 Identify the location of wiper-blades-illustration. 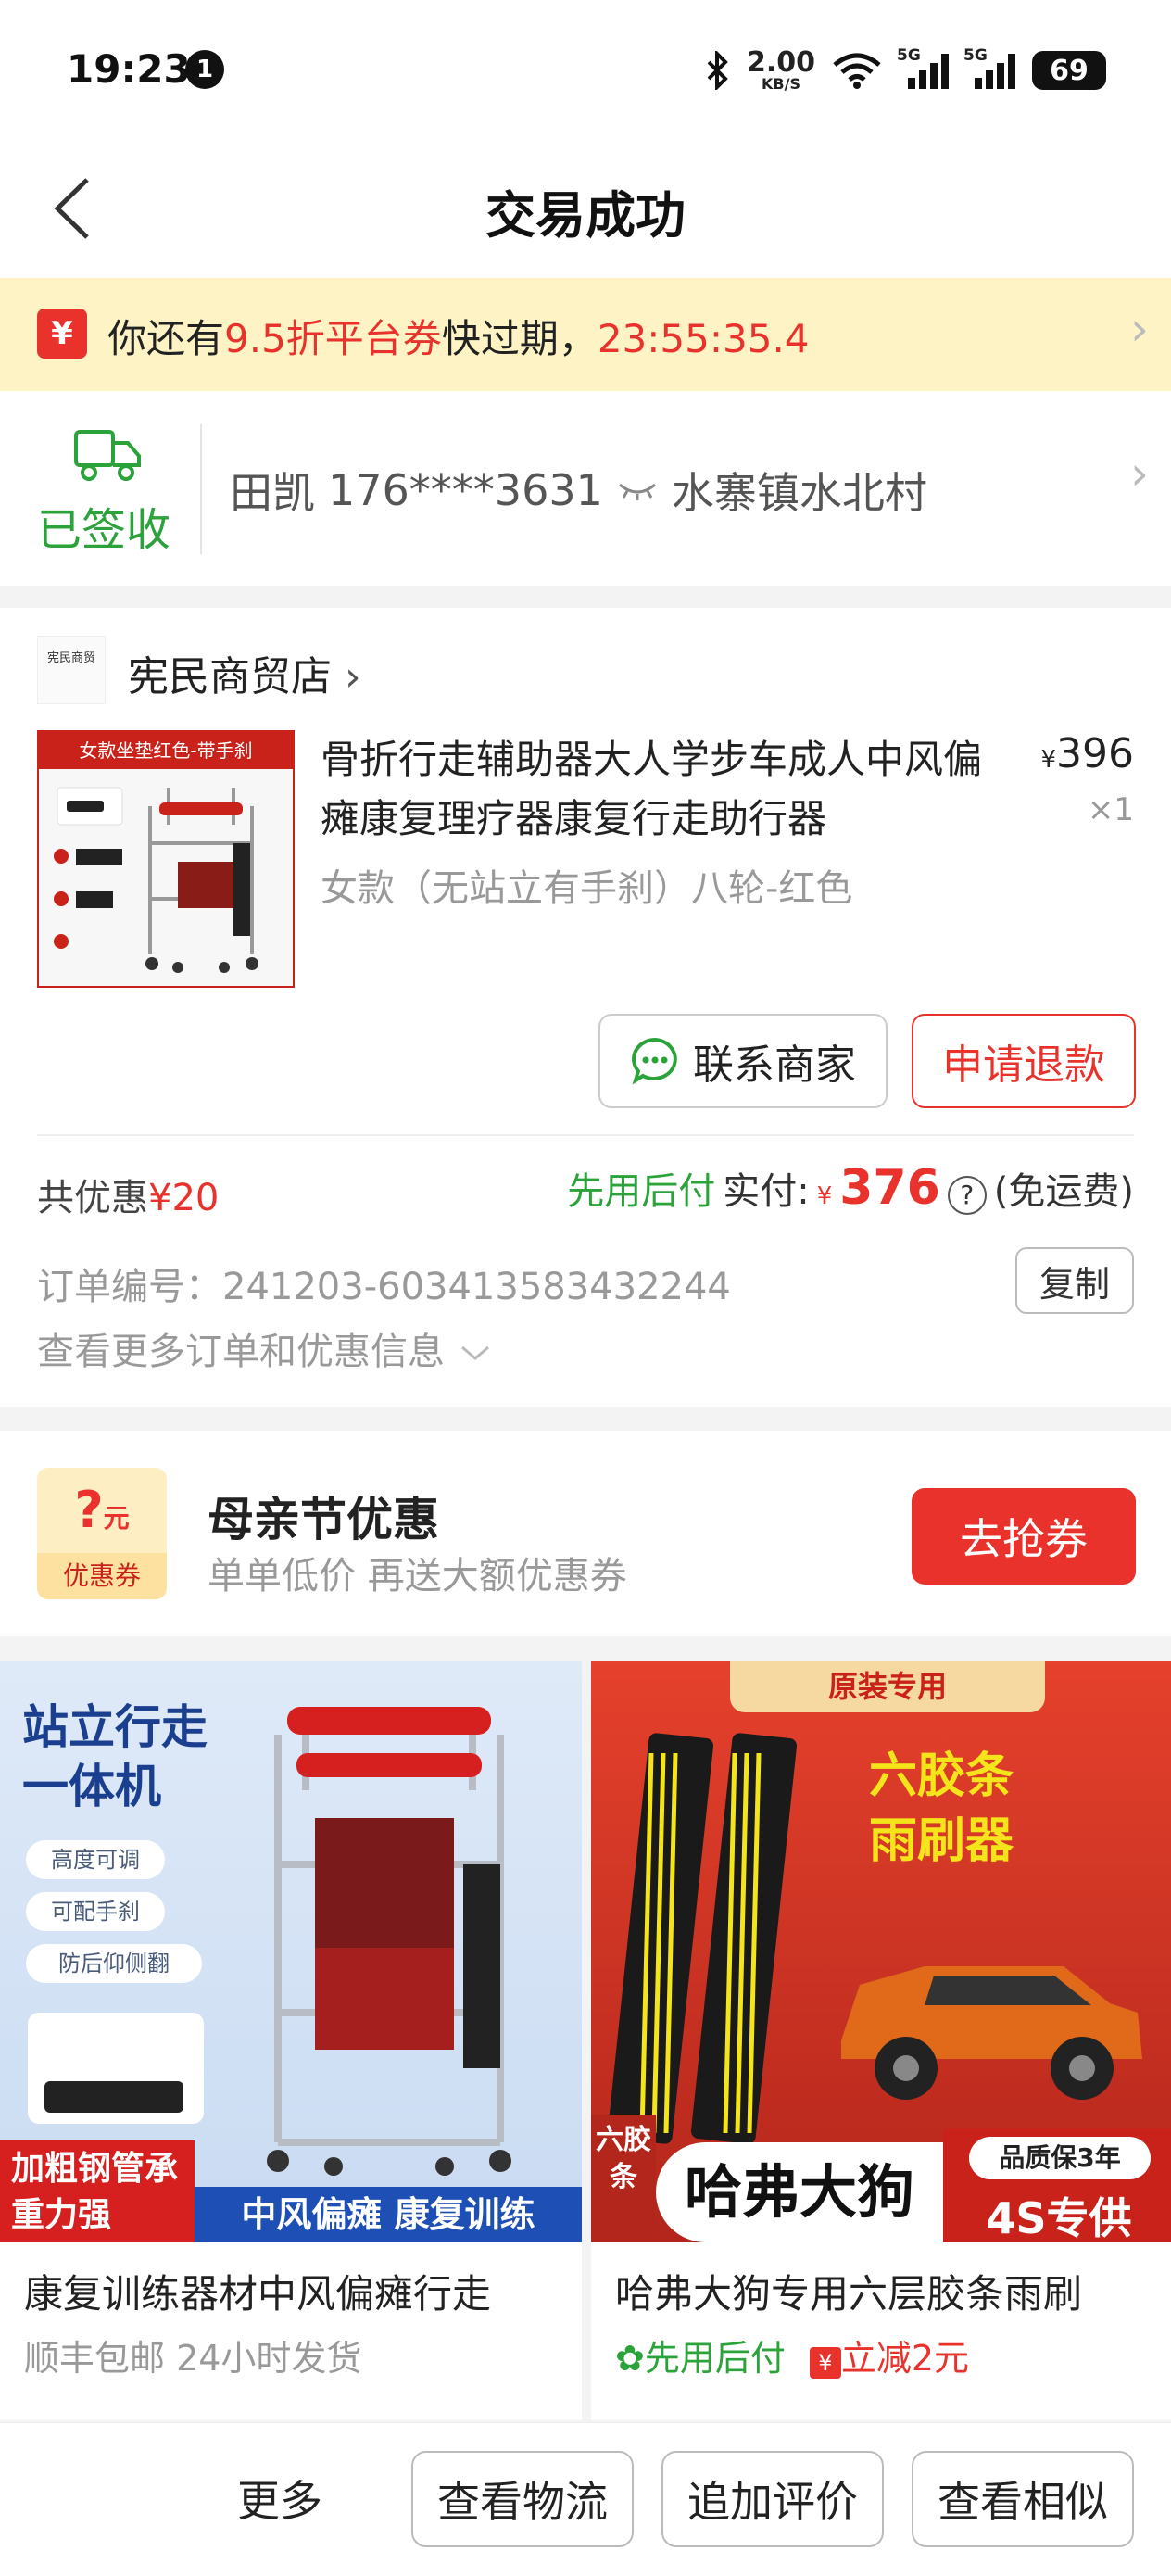
(704, 1938).